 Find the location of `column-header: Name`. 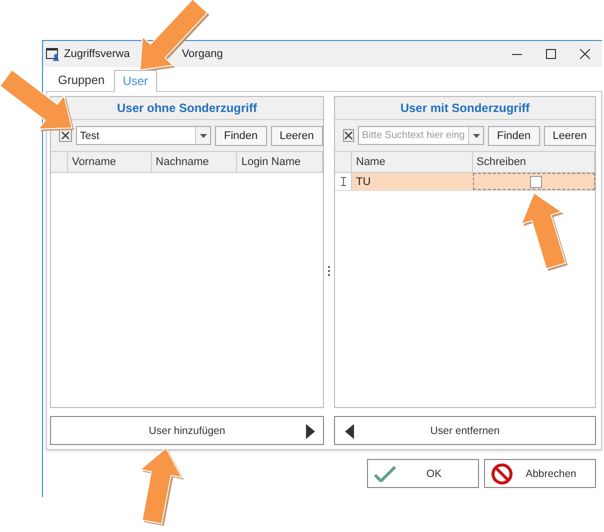

column-header: Name is located at coordinates (412, 162).